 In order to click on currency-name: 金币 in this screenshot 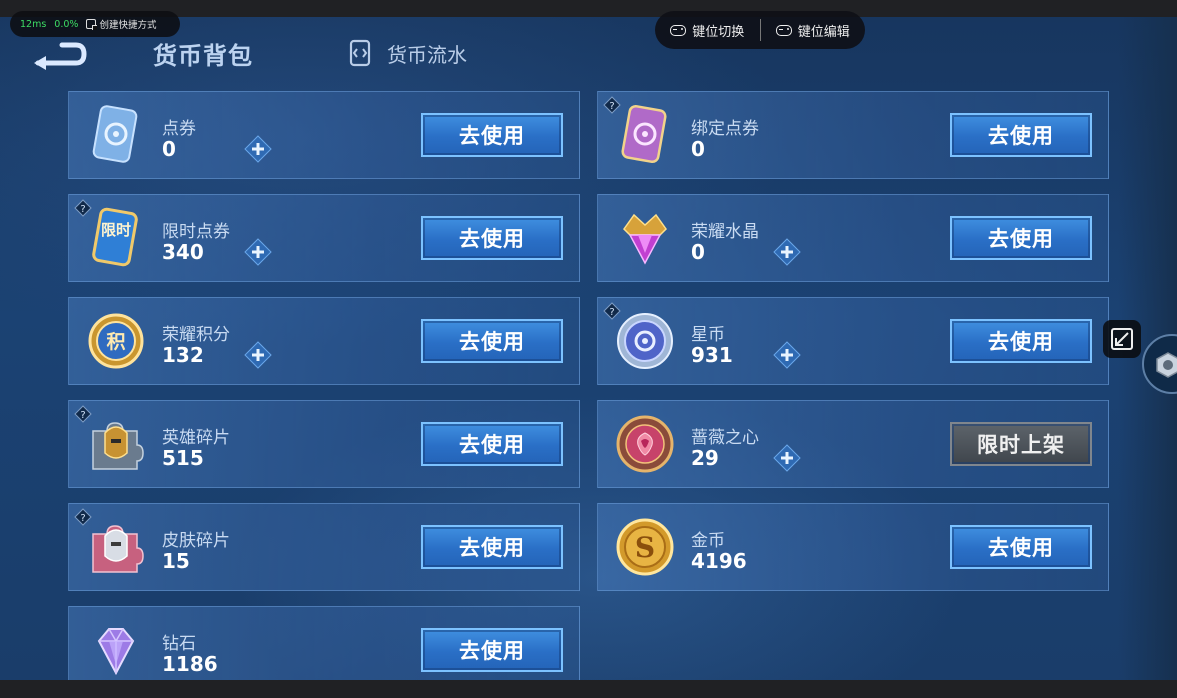, I will do `click(708, 541)`.